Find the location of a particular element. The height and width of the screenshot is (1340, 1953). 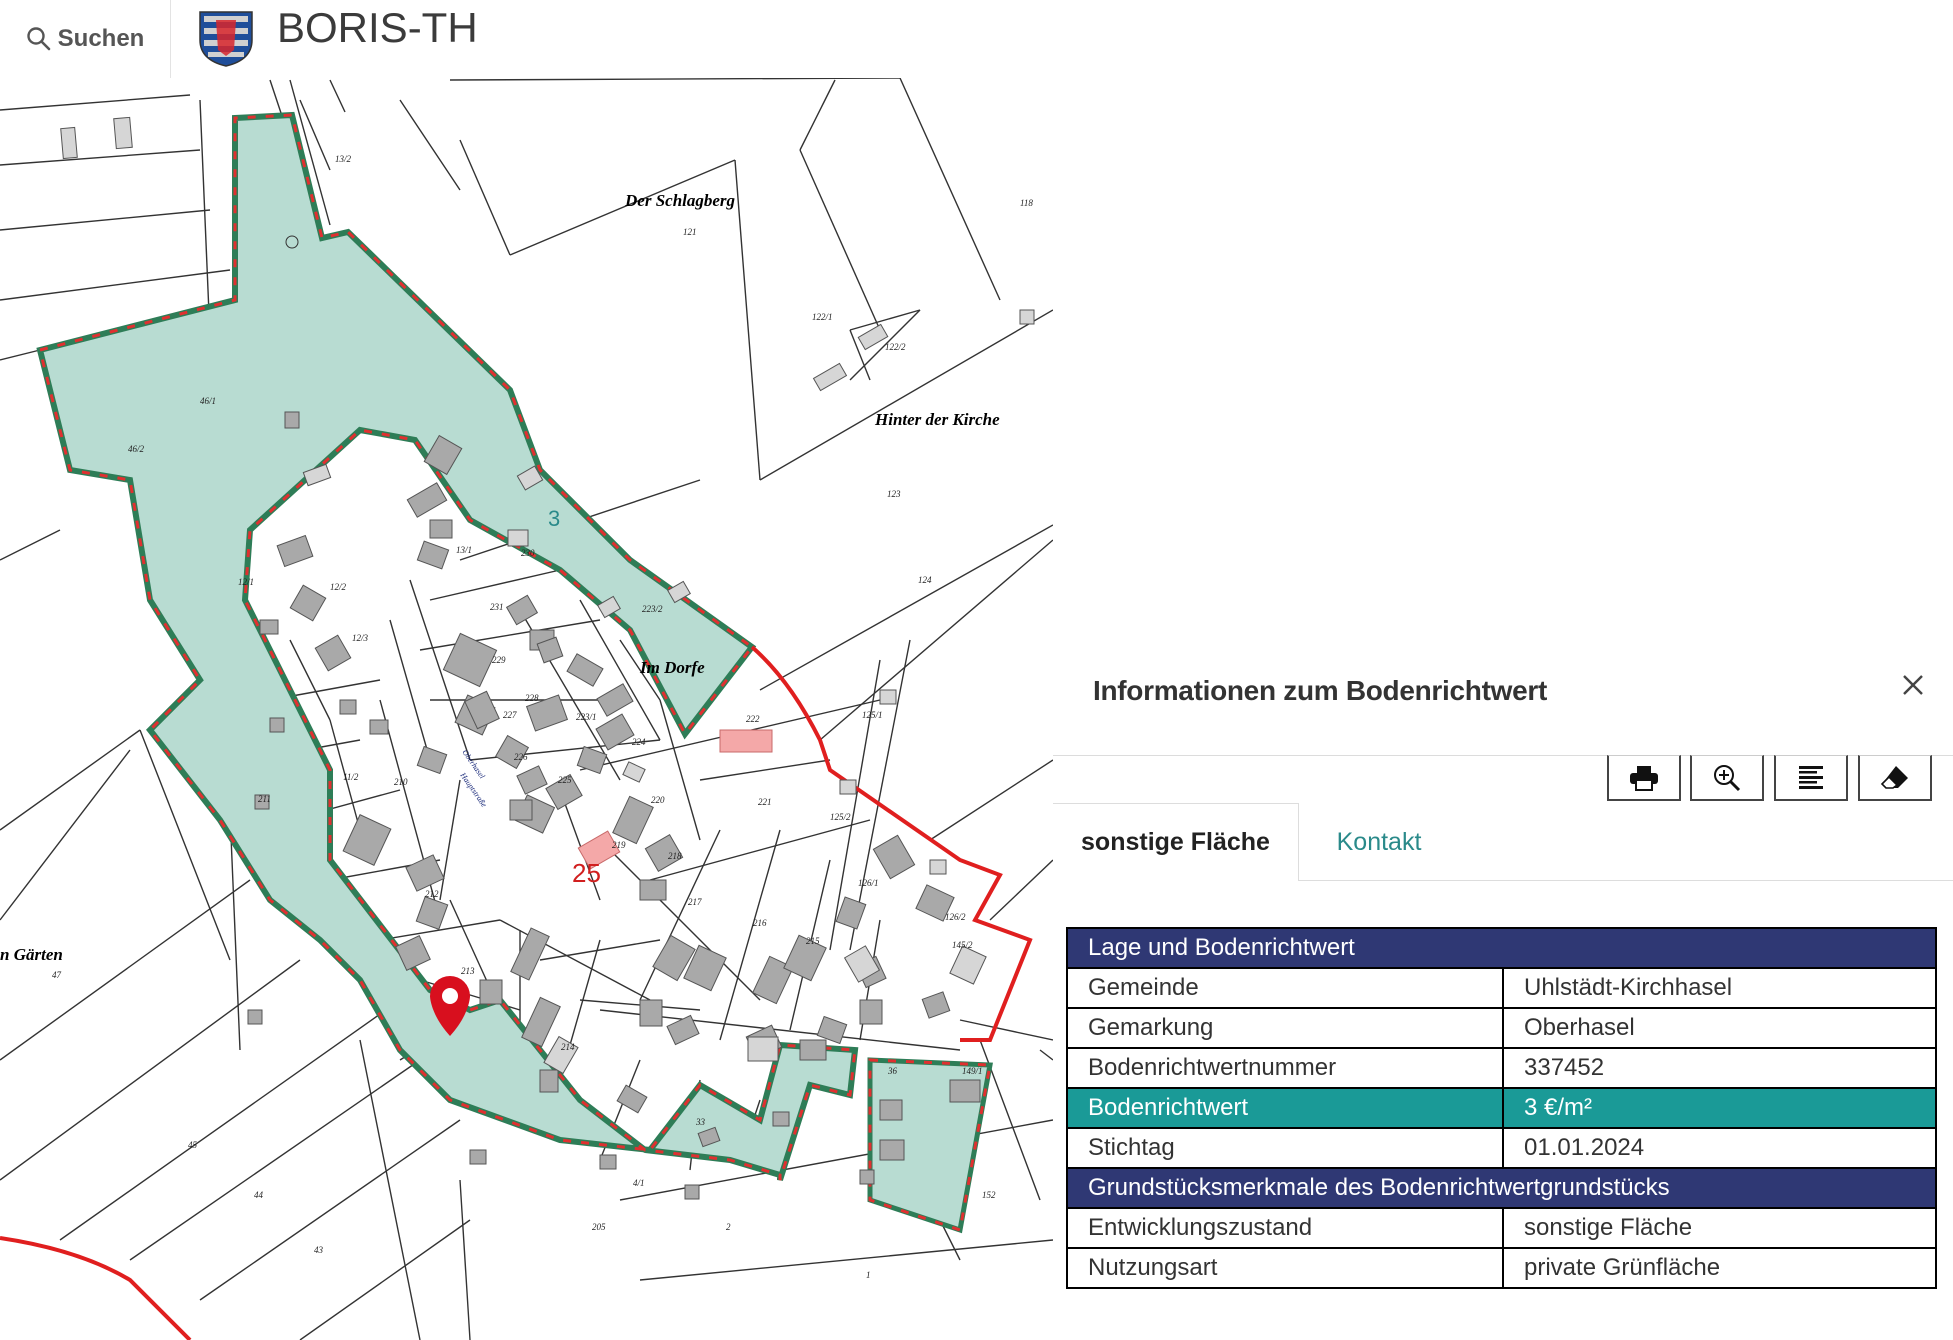

search-button: Suchen is located at coordinates (85, 39).